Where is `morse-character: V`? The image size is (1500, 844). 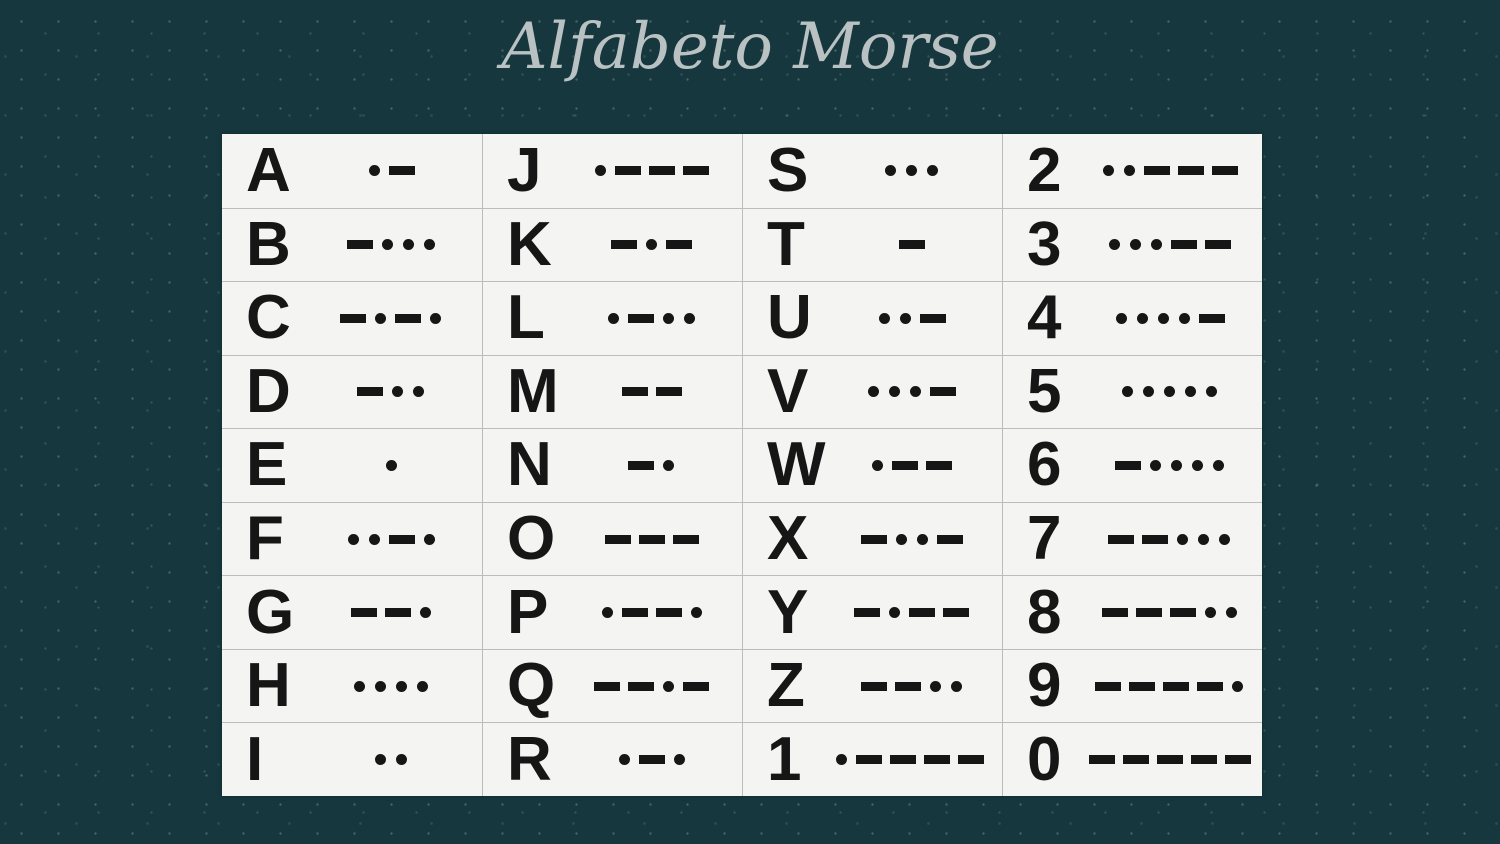
morse-character: V is located at coordinates (788, 391).